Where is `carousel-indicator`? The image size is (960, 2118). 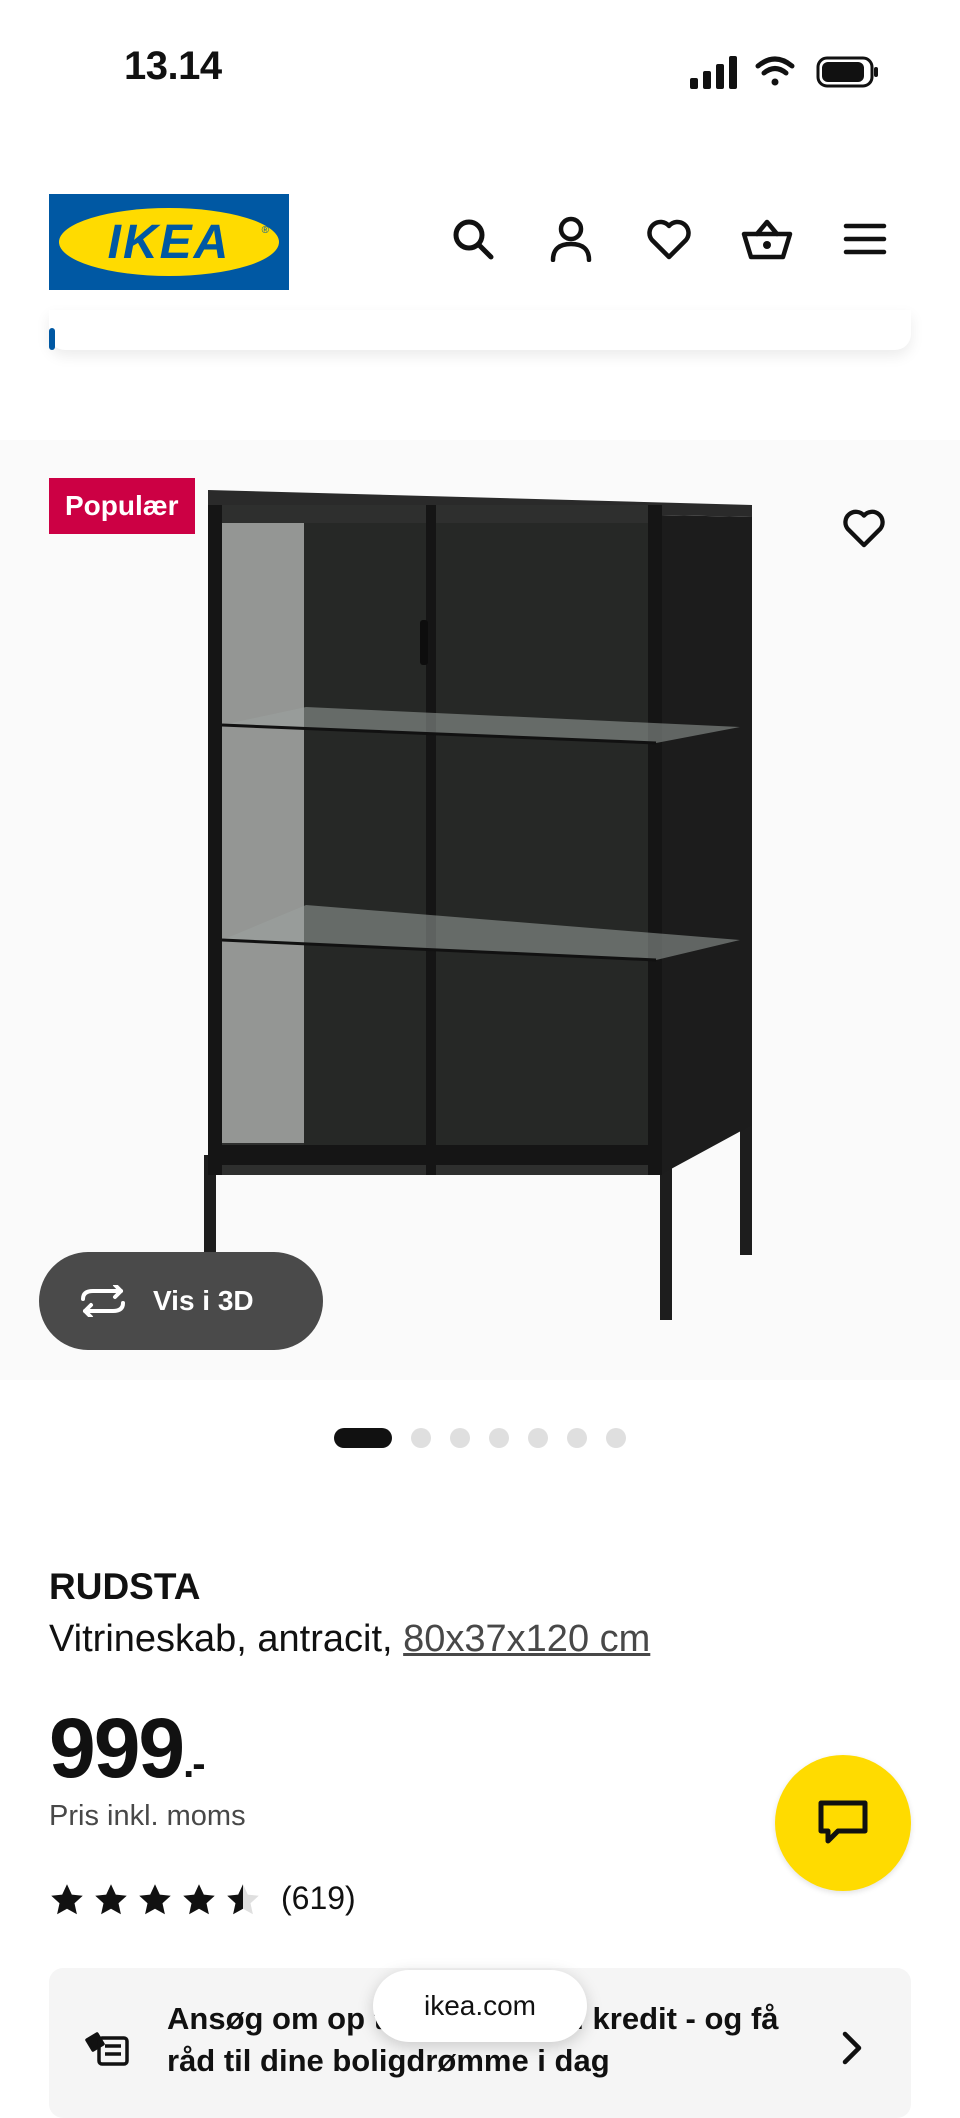
carousel-indicator is located at coordinates (480, 1438).